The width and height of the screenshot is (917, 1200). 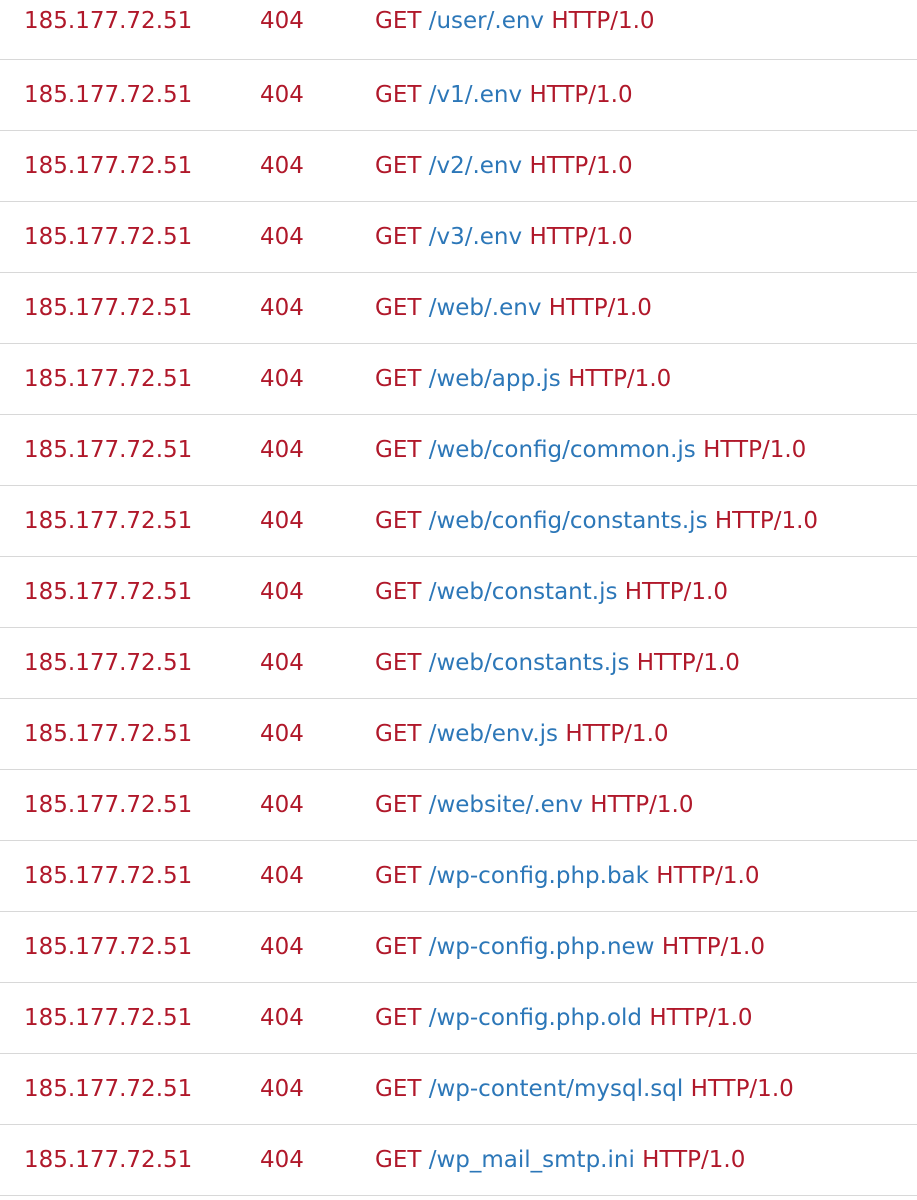 I want to click on request-line: GET /web/config/common.js HTTP/1.0, so click(x=646, y=449).